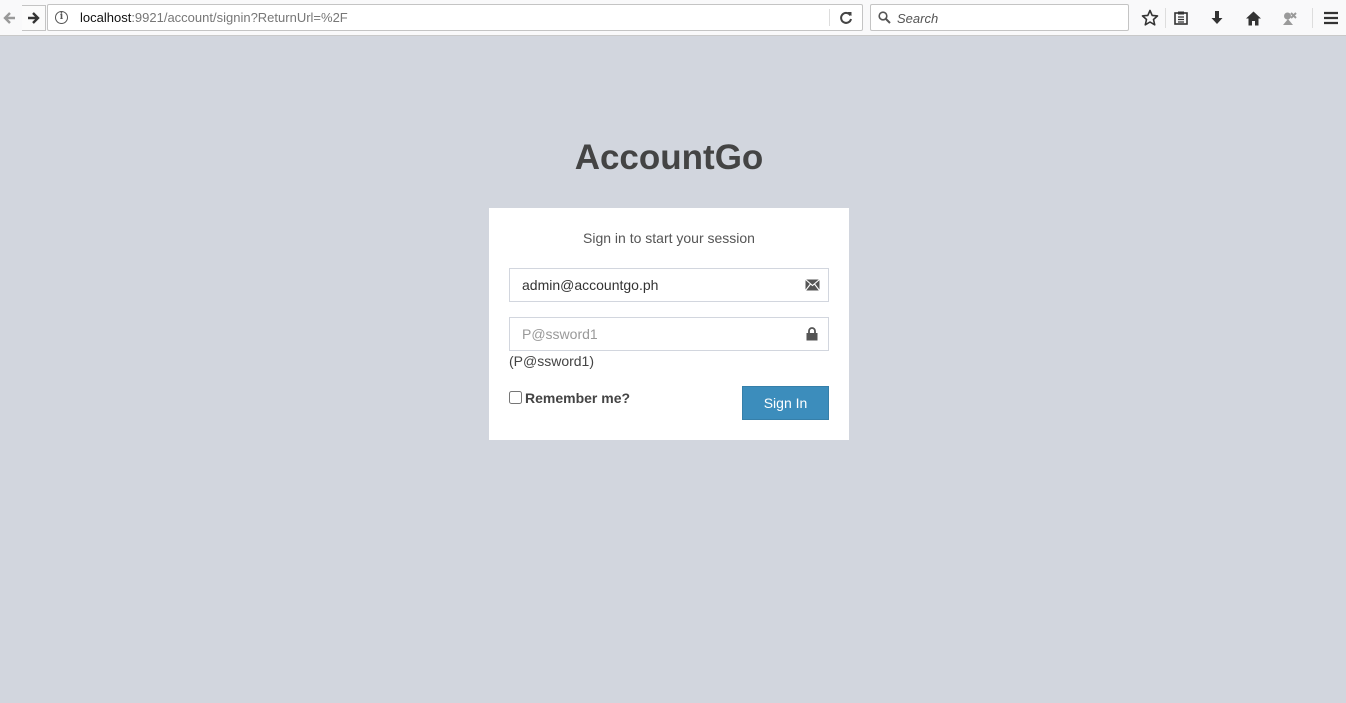 The image size is (1346, 703). Describe the element at coordinates (812, 334) in the screenshot. I see `lock-icon` at that location.